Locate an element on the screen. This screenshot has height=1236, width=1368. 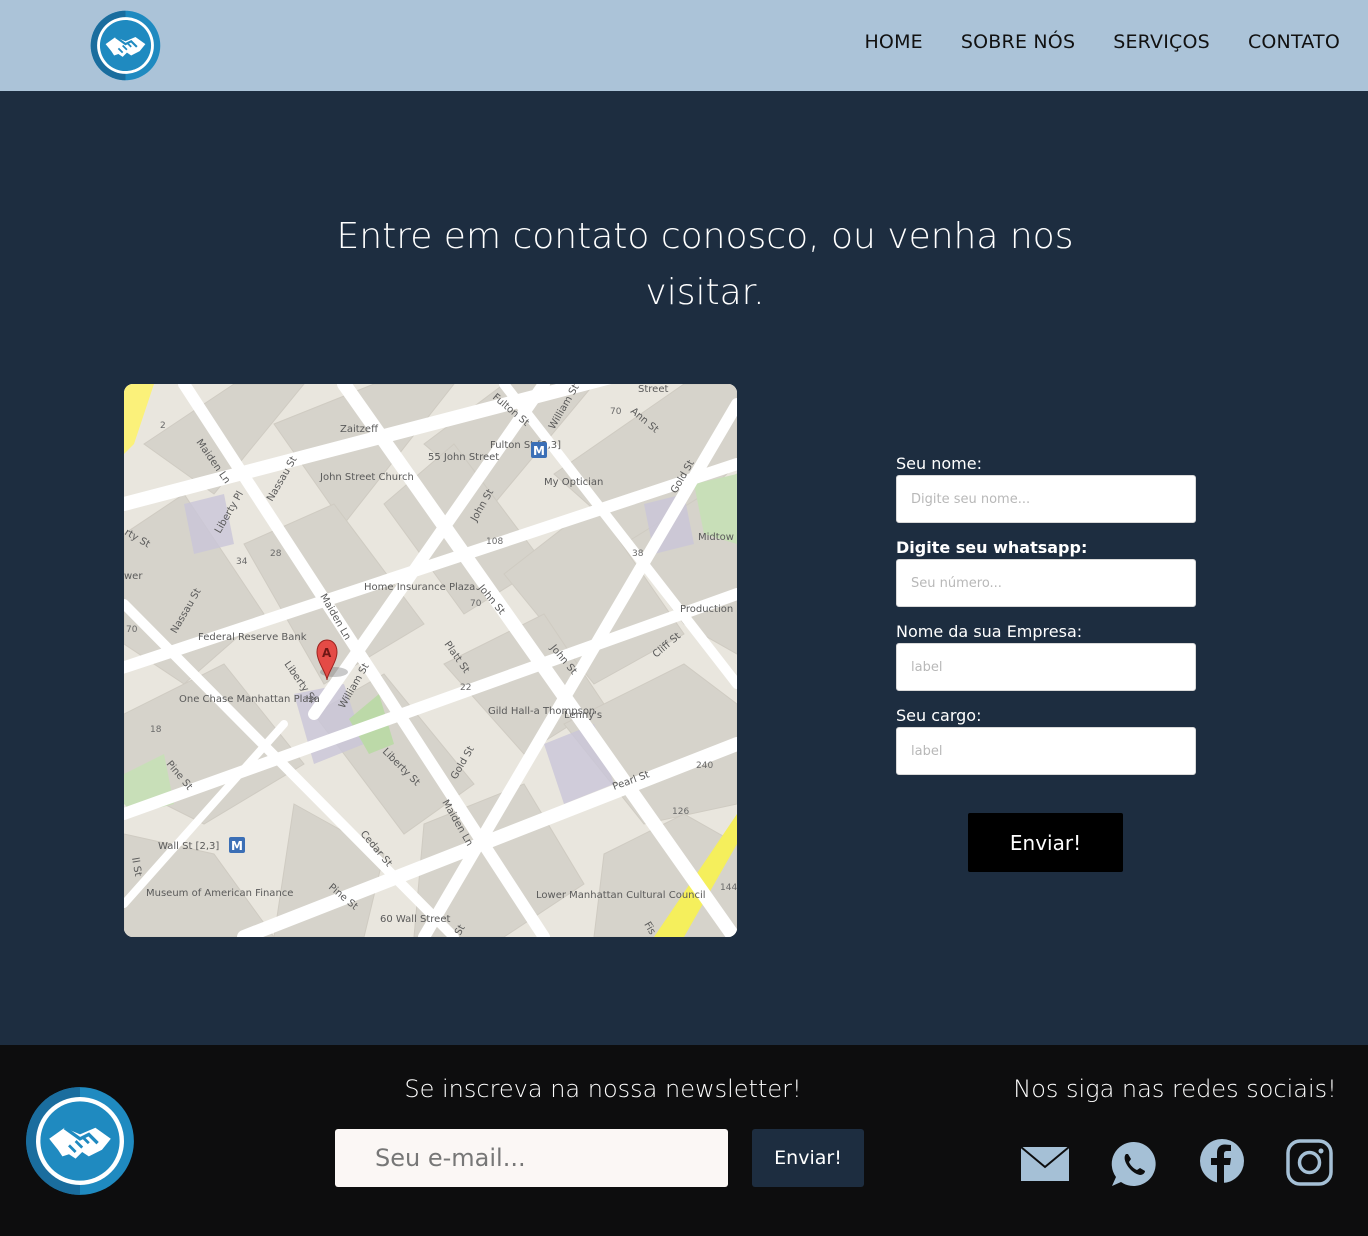
newsletter-title: Se inscreva na nossa newsletter! is located at coordinates (603, 1089).